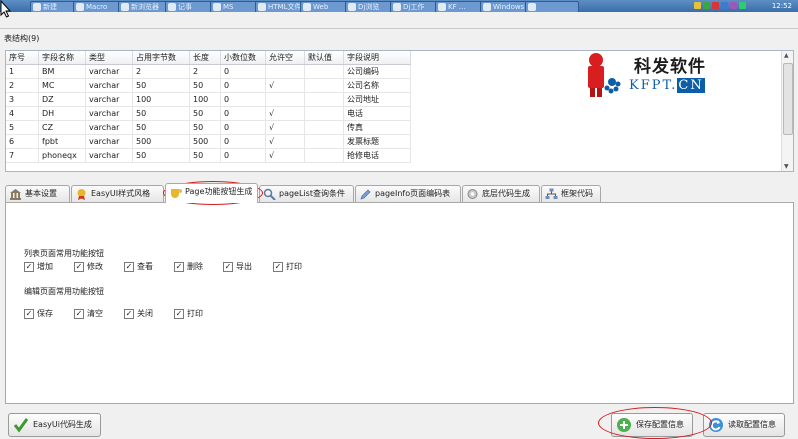 The width and height of the screenshot is (798, 439). What do you see at coordinates (38, 267) in the screenshot?
I see `checkbox-list_section-0: ✓ 增加` at bounding box center [38, 267].